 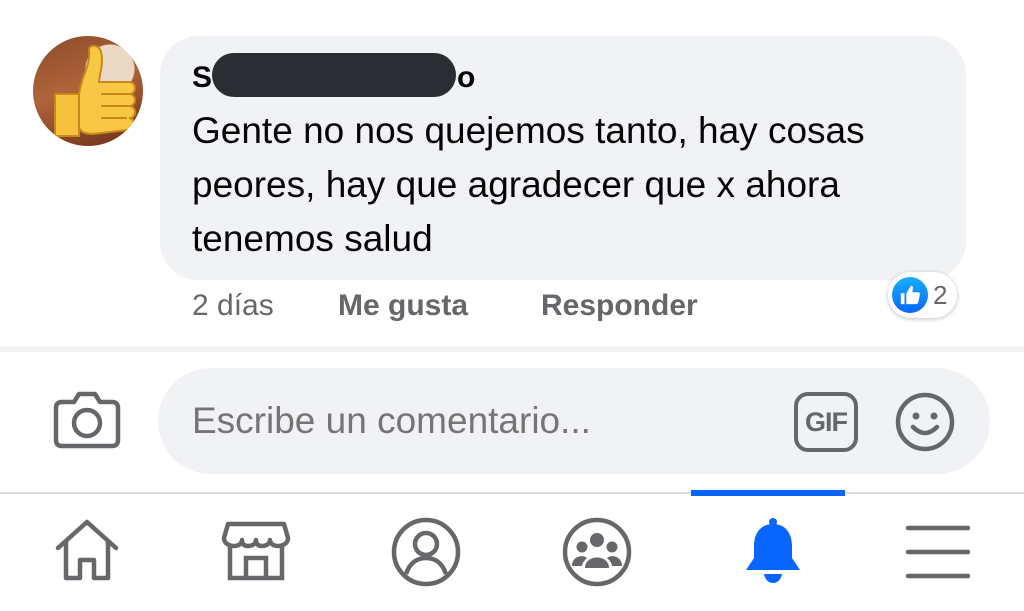 I want to click on redacted-name-bar, so click(x=334, y=75).